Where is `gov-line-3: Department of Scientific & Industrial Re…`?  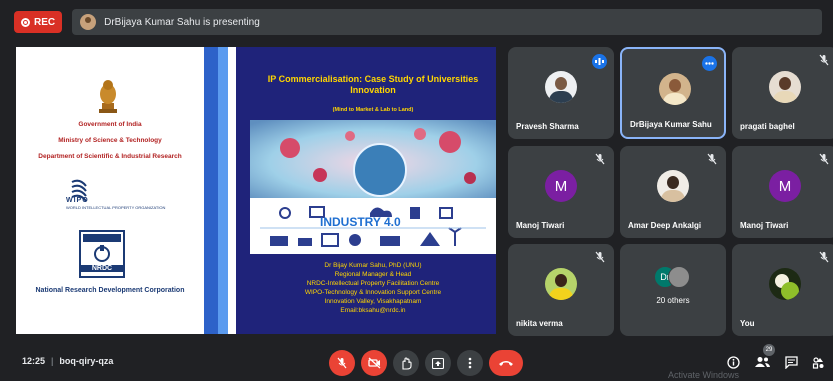
gov-line-3: Department of Scientific & Industrial Re… is located at coordinates (110, 156).